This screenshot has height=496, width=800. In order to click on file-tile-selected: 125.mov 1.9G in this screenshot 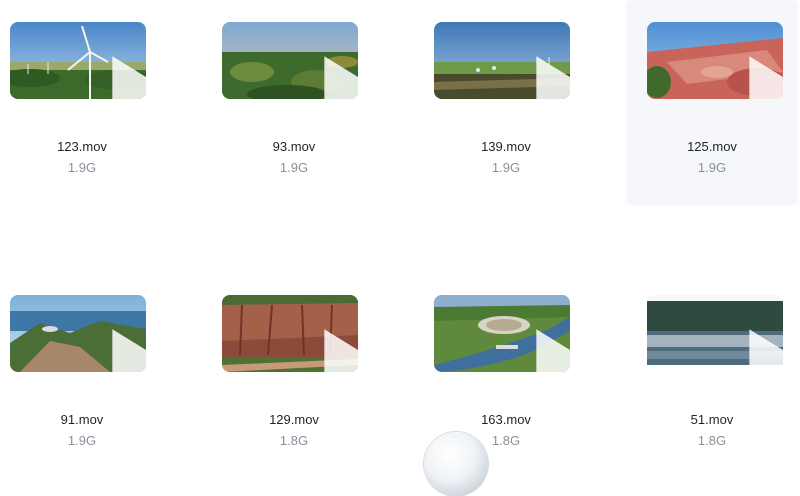, I will do `click(712, 102)`.